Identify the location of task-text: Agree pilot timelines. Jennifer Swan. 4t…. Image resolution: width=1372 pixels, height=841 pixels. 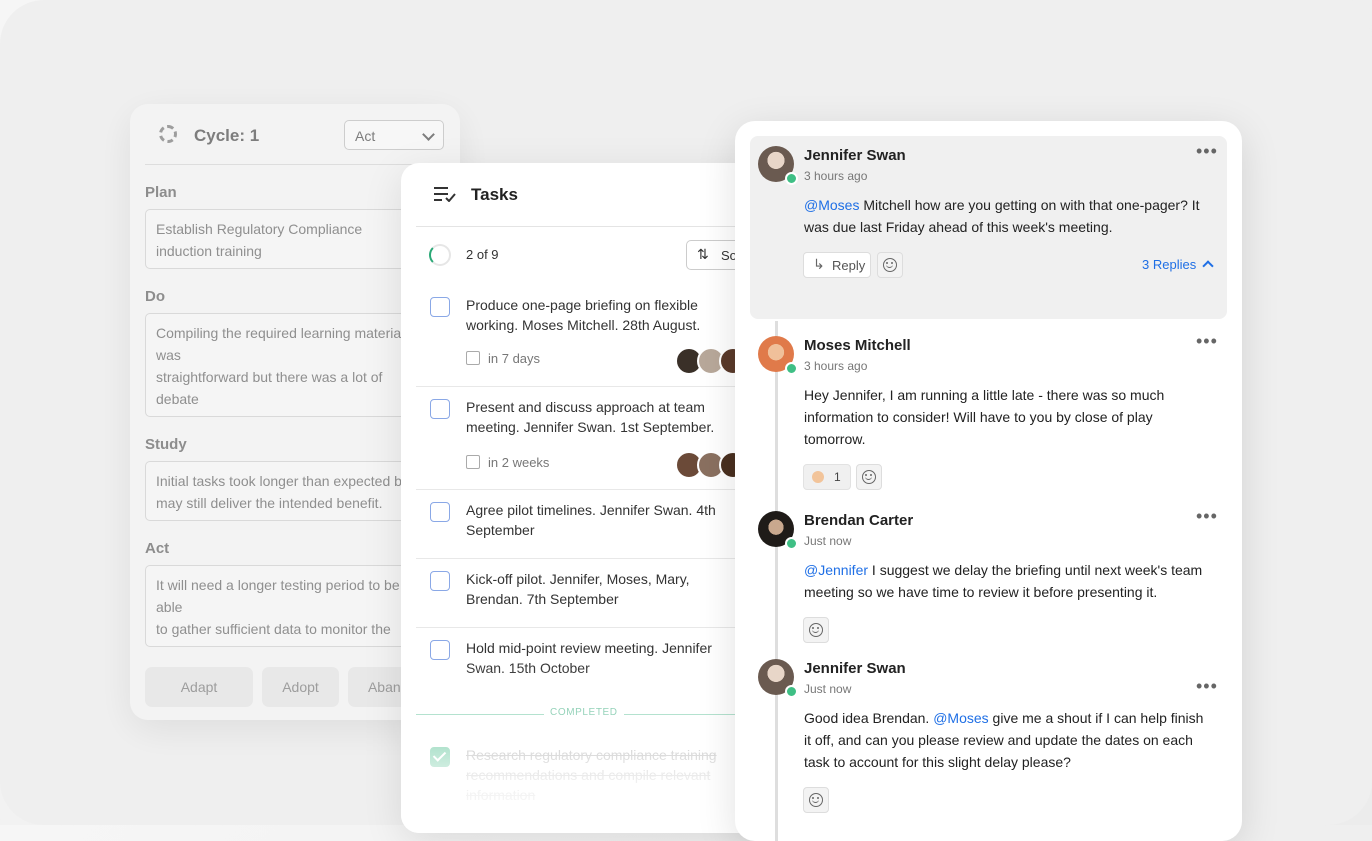
(596, 520).